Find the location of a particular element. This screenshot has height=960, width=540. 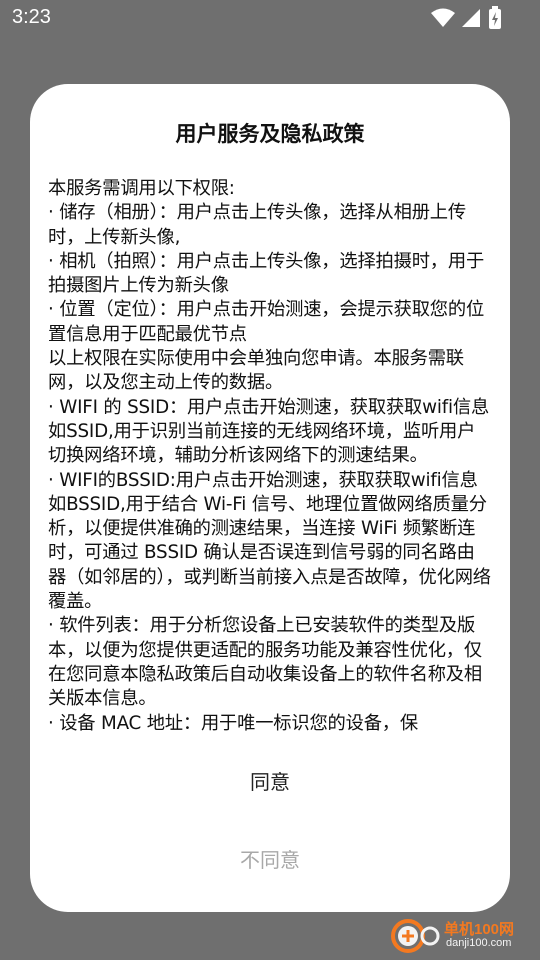

cellular-signal-icon is located at coordinates (471, 18).